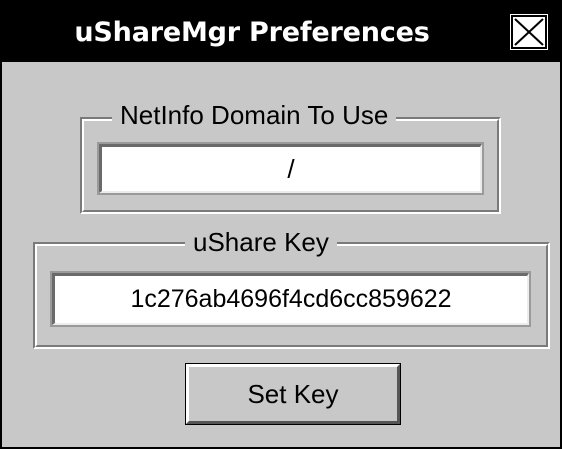 The width and height of the screenshot is (562, 449). I want to click on close-button, so click(529, 32).